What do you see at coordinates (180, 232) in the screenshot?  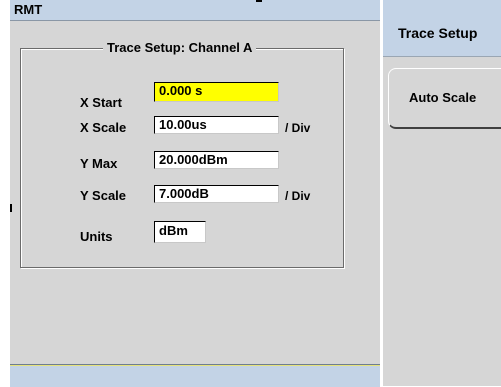 I see `units-field: dBm` at bounding box center [180, 232].